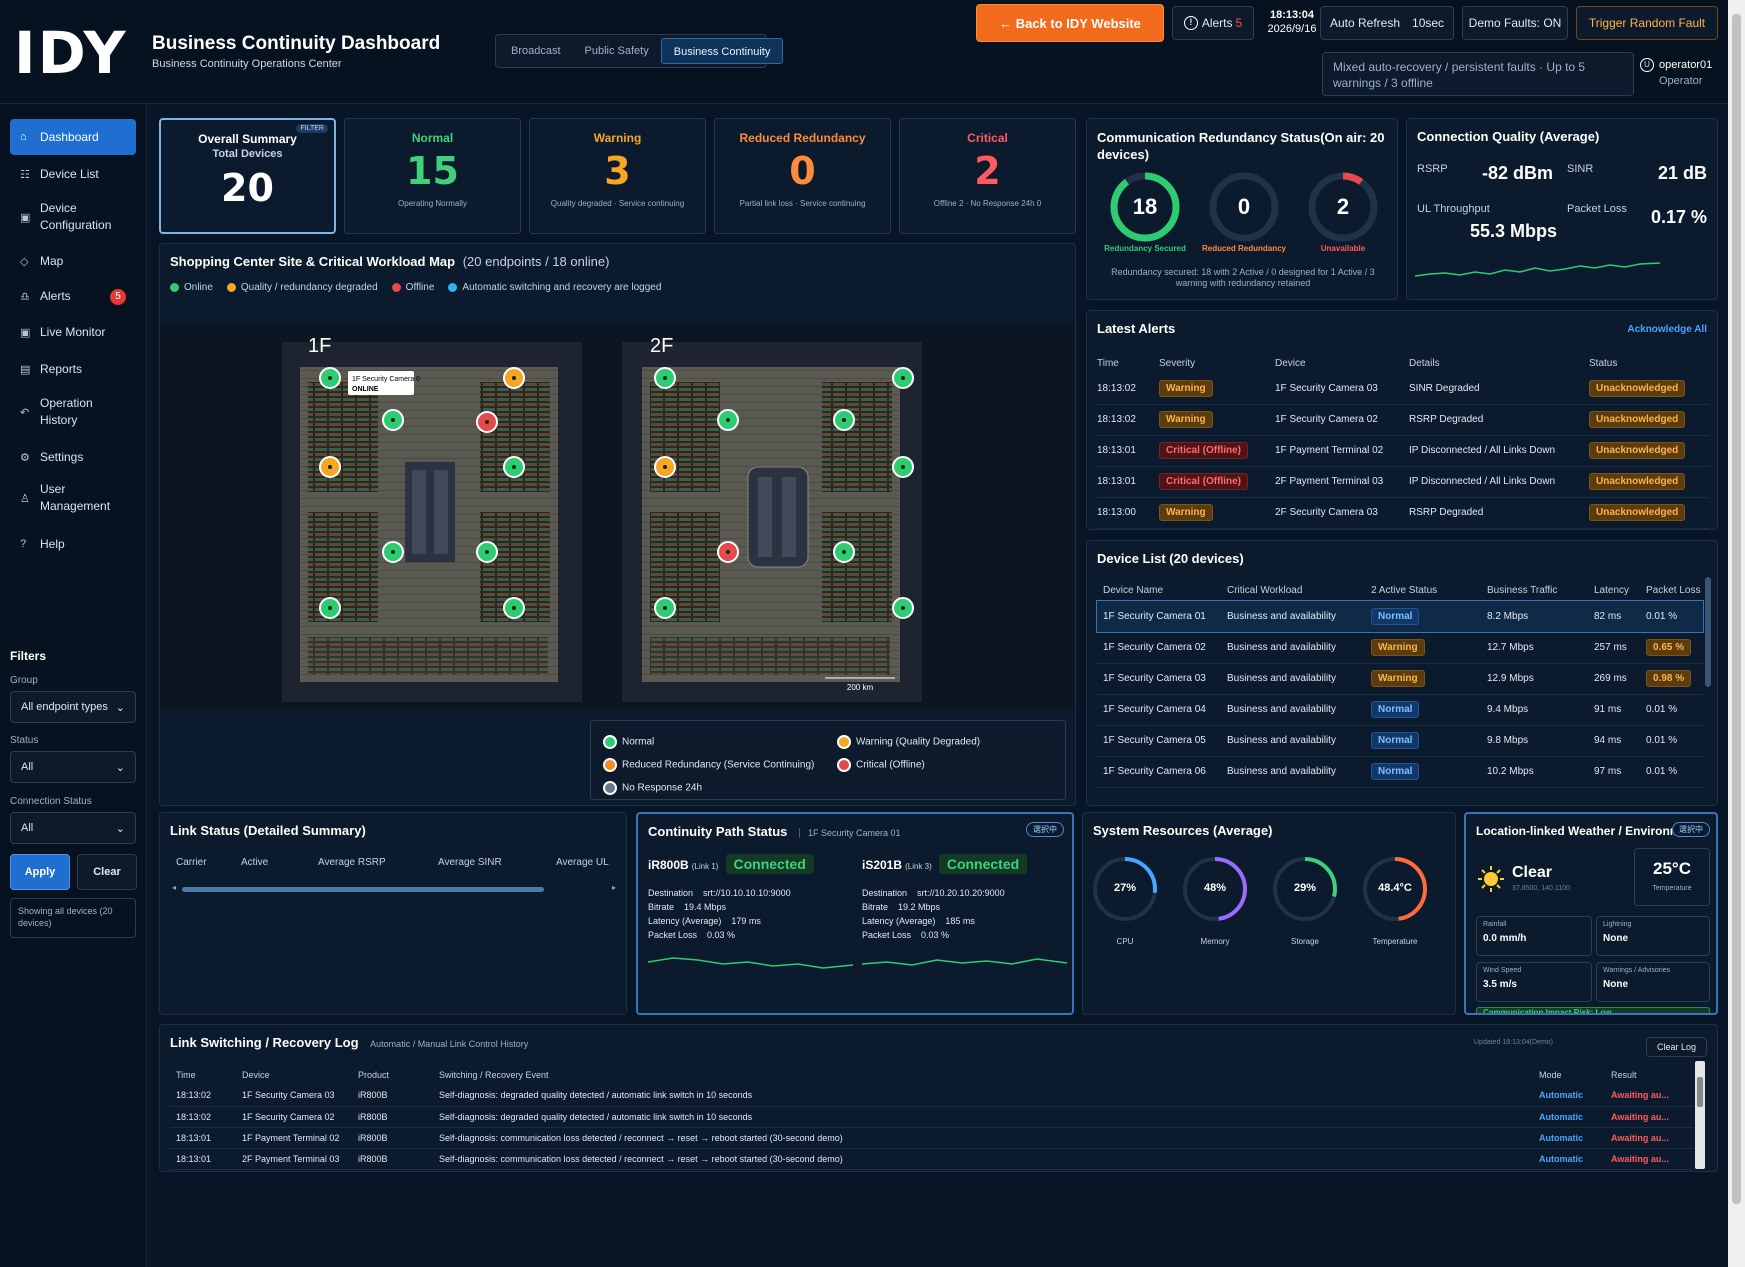  Describe the element at coordinates (661, 907) in the screenshot. I see `link1-bitrate-label: Bitrate` at that location.